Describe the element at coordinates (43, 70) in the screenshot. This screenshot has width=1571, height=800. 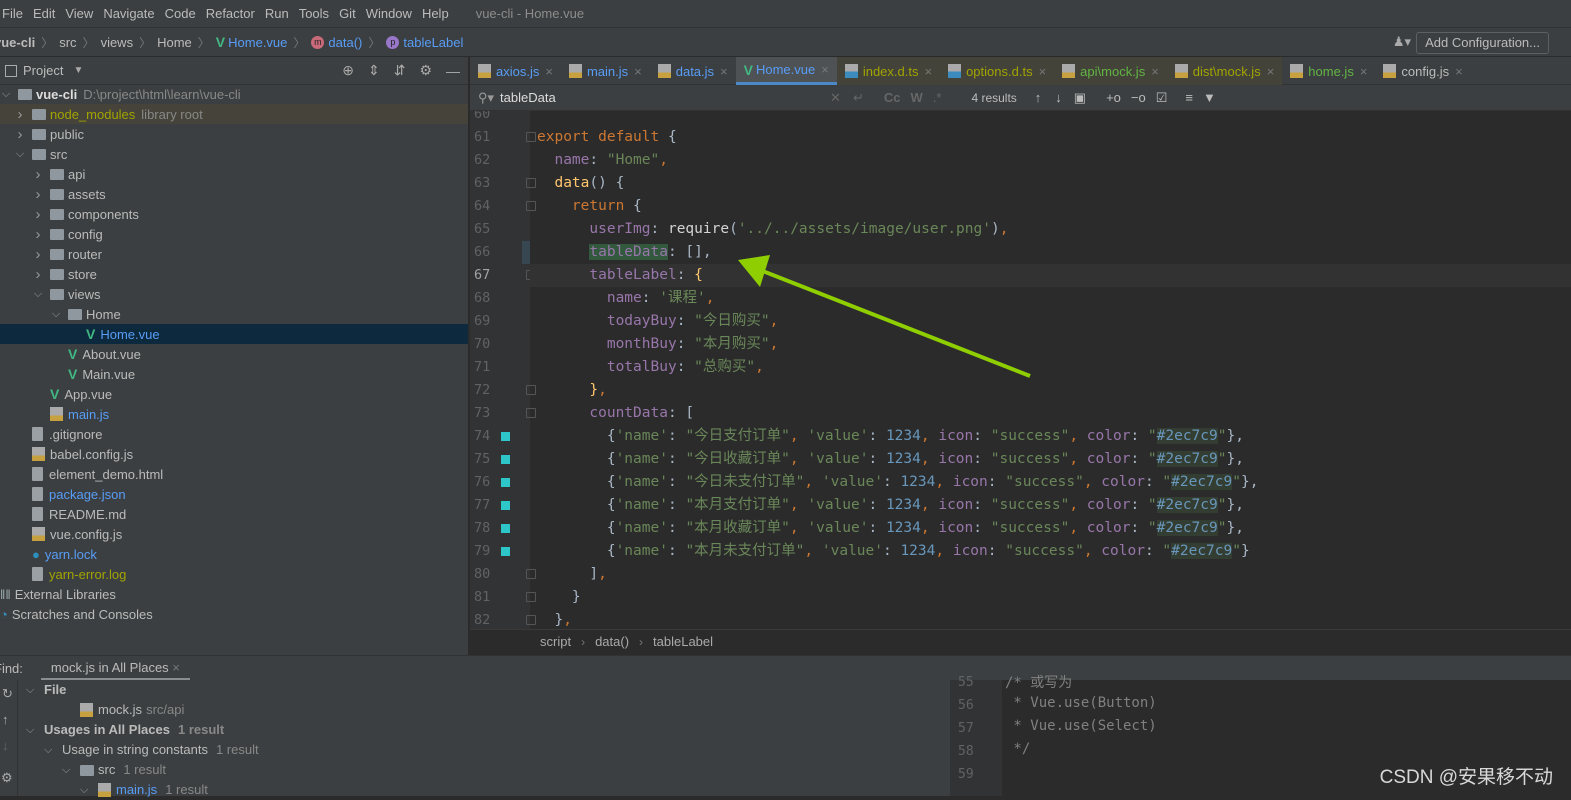
I see `project-view-selector: Project` at that location.